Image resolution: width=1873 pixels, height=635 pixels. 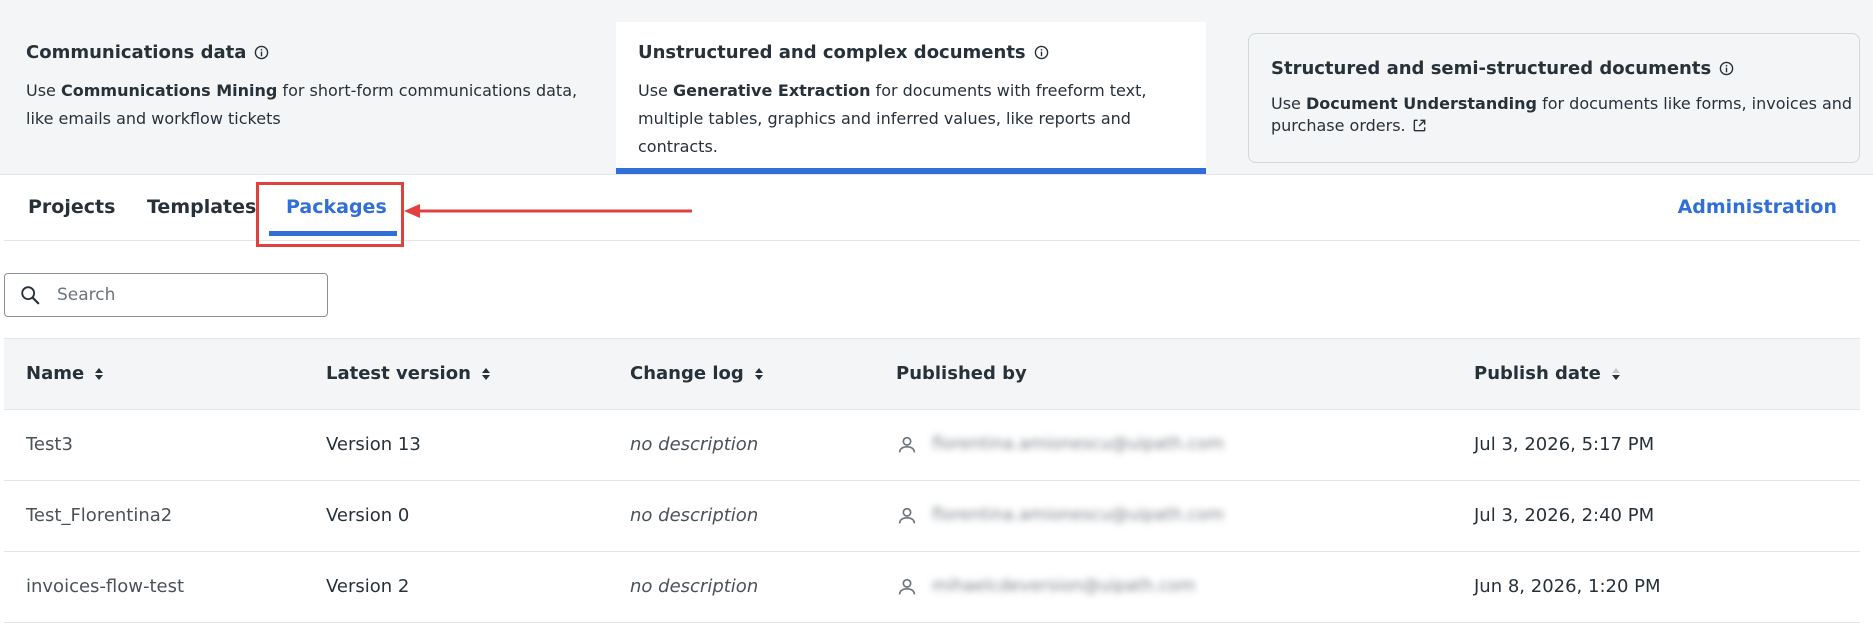 I want to click on search-icon, so click(x=30, y=295).